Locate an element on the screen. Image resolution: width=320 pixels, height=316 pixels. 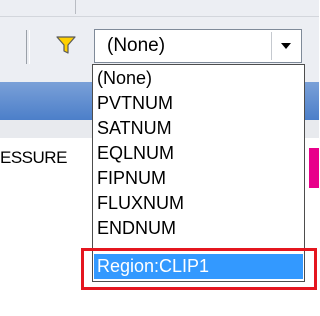
region-filter-combobox: (None) is located at coordinates (198, 46).